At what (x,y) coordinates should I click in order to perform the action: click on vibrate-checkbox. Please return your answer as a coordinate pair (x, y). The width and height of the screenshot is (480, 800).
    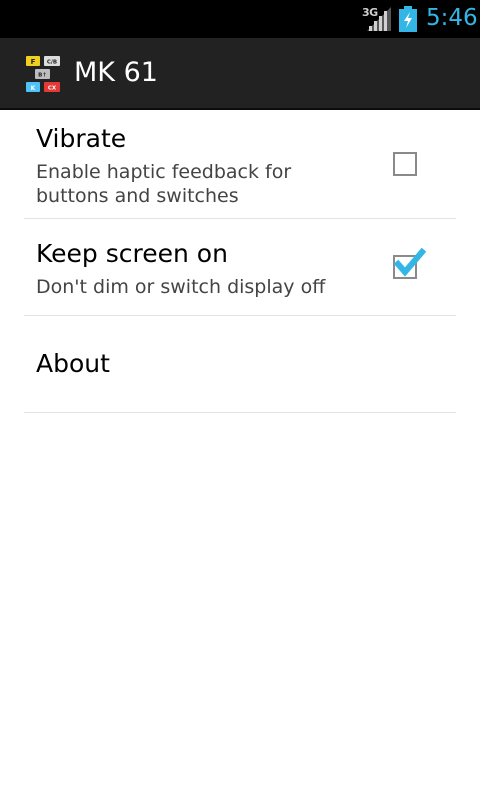
    Looking at the image, I should click on (405, 164).